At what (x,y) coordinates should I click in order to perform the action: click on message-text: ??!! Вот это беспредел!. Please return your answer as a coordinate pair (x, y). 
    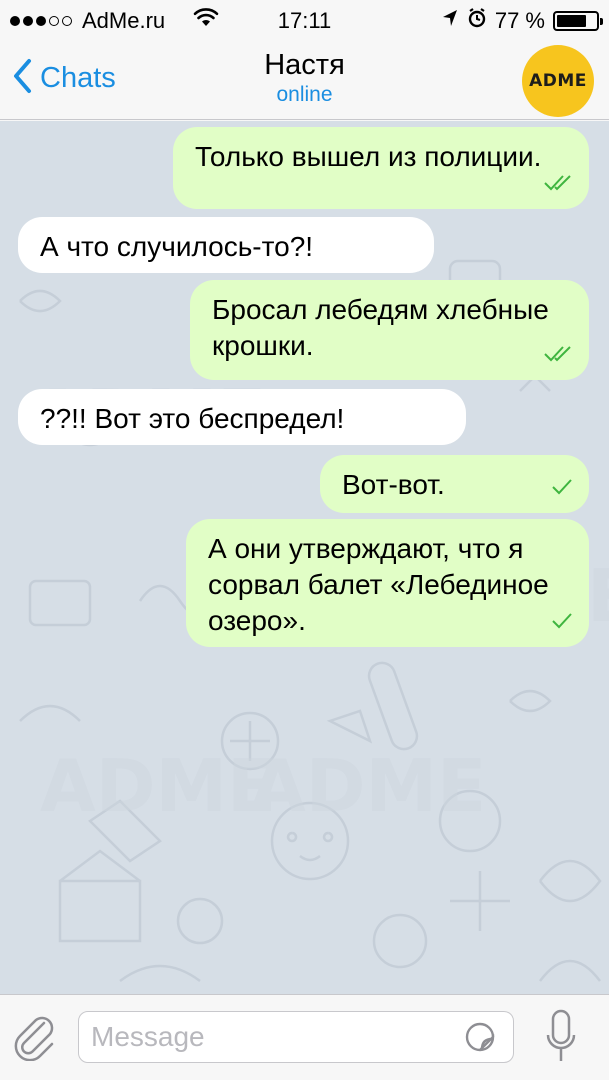
    Looking at the image, I should click on (192, 418).